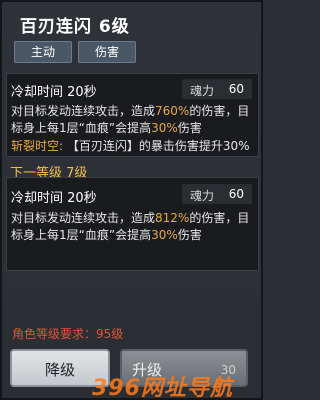  I want to click on next-description: 对目标发动连续攻击，造成812%的伤害，目标身上每1层“血痕”会提高30%伤害, so click(132, 227).